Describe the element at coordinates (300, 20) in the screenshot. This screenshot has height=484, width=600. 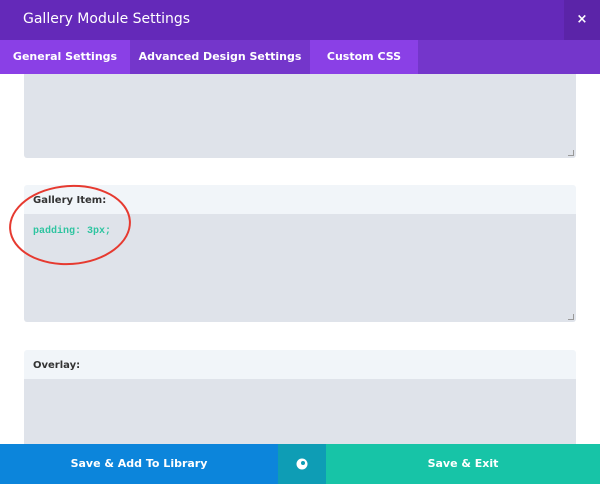
I see `modal-header: Gallery Module Settings ×` at that location.